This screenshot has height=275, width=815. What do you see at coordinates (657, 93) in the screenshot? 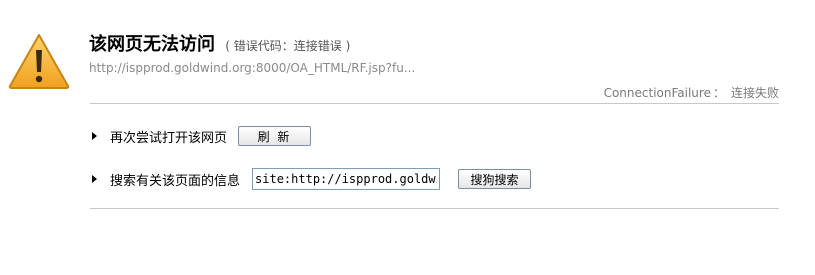
I see `failure-code: ConnectionFailure` at bounding box center [657, 93].